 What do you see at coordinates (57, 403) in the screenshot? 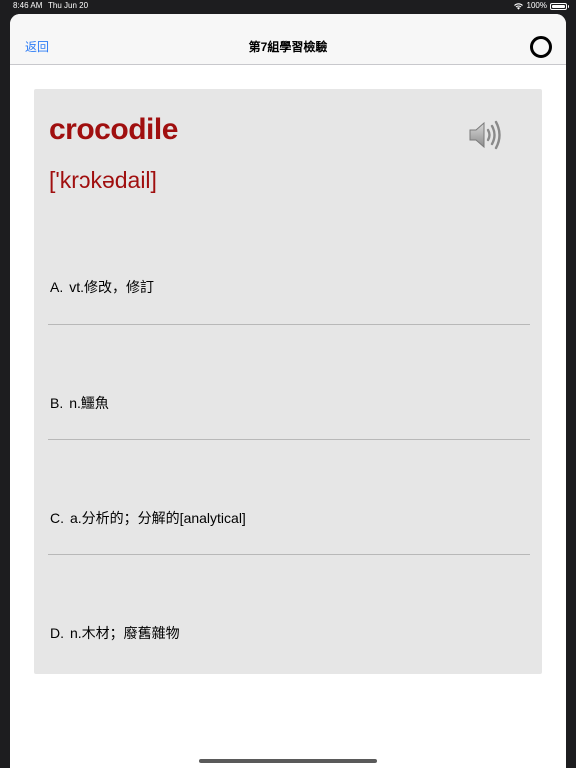
I see `option-letter: B.` at bounding box center [57, 403].